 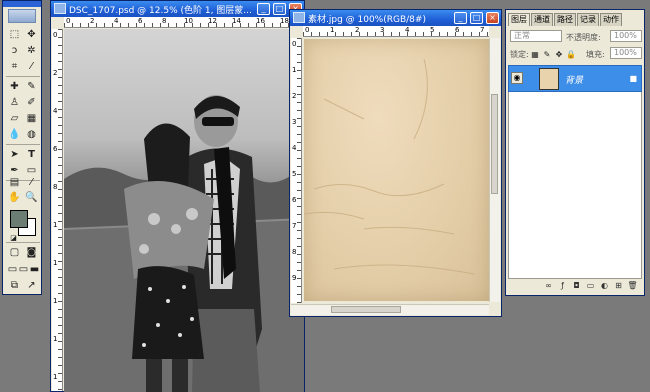 I want to click on move-tool-icon: ✥, so click(x=31, y=34).